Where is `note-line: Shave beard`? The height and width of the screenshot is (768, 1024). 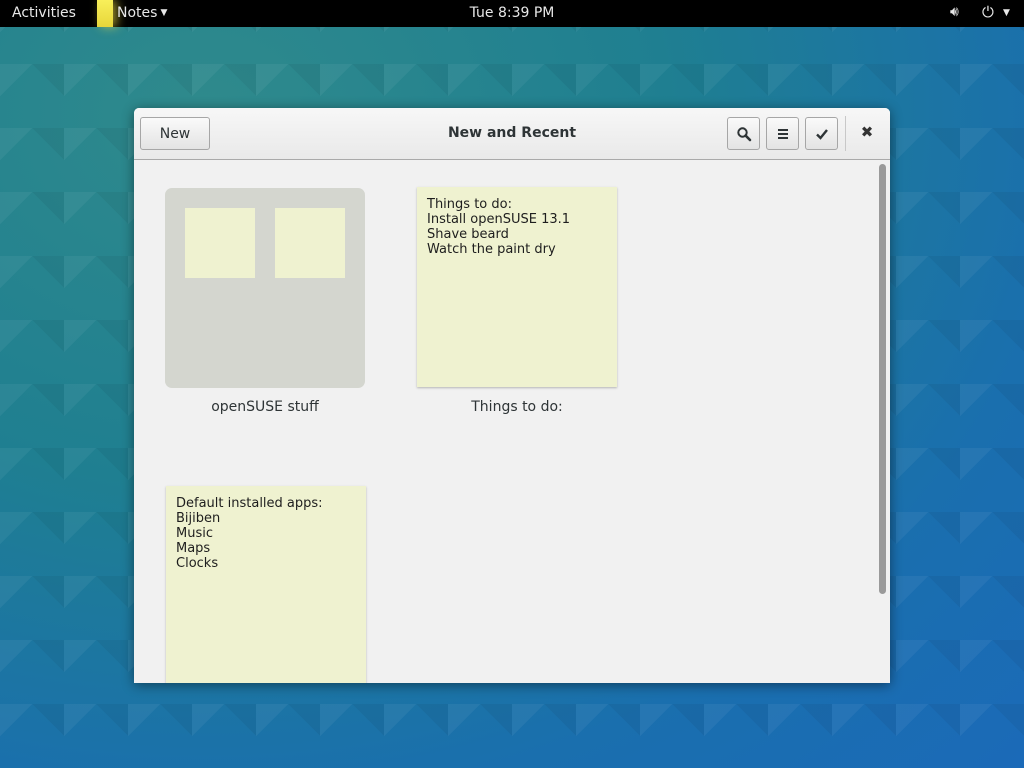 note-line: Shave beard is located at coordinates (468, 234).